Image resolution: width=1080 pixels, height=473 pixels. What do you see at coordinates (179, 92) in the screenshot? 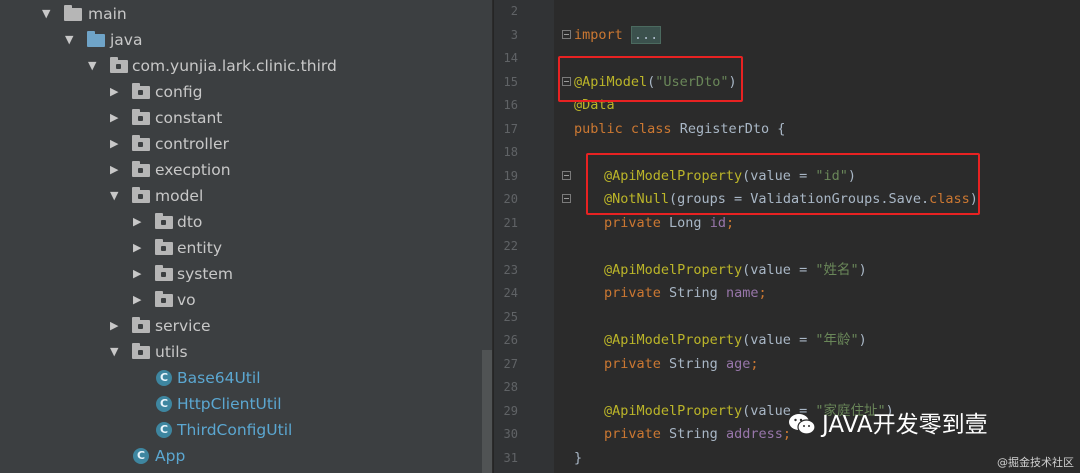
I see `tree-item-label: config` at bounding box center [179, 92].